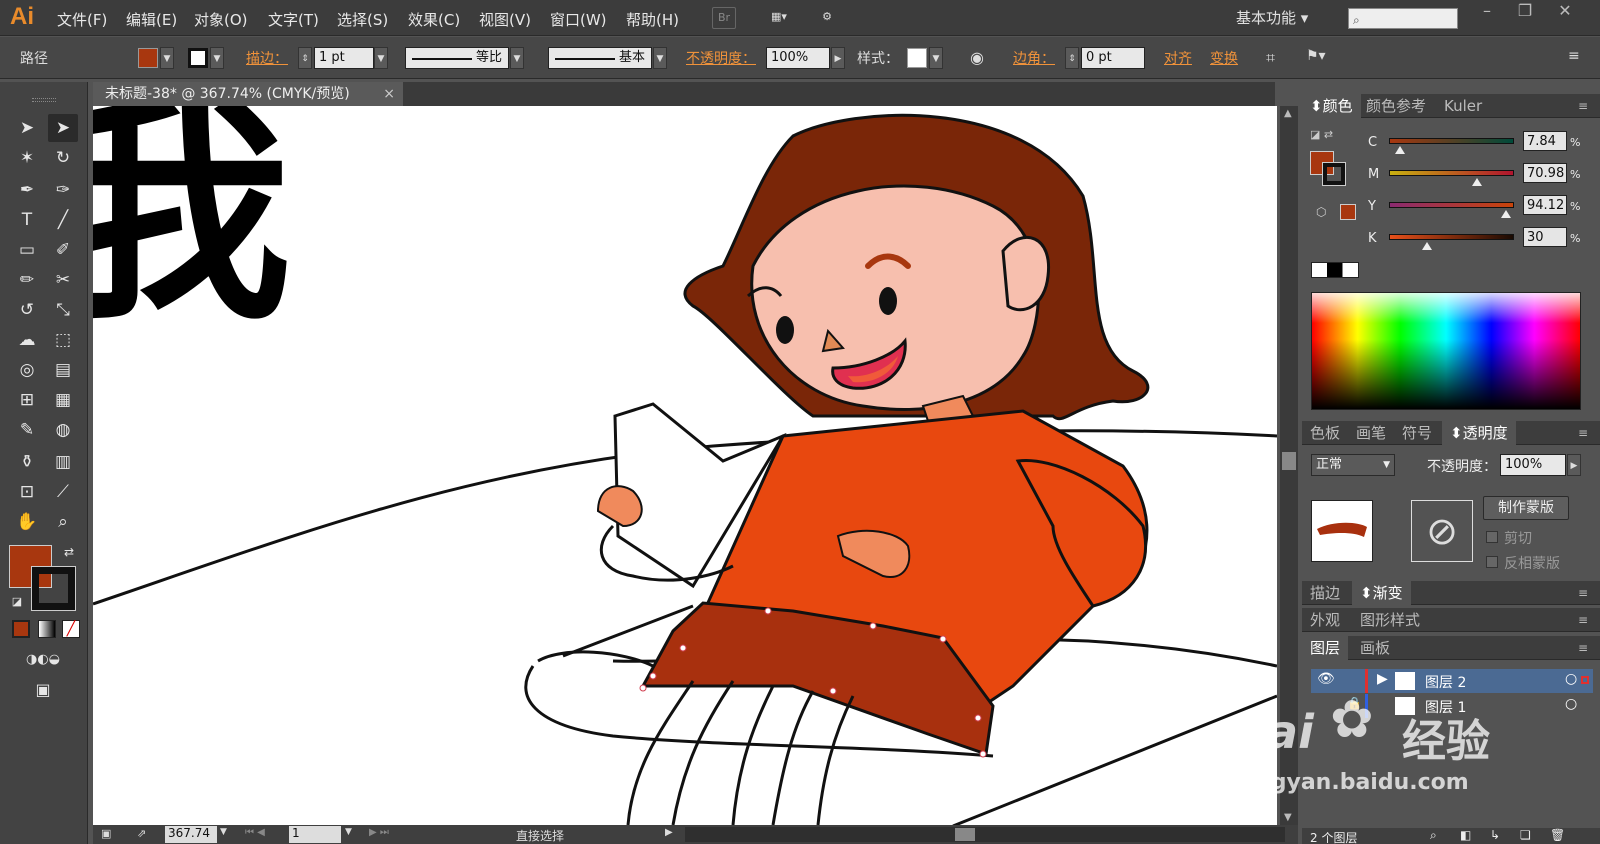 The image size is (1600, 844). What do you see at coordinates (47, 629) in the screenshot?
I see `gradient-mode-icon` at bounding box center [47, 629].